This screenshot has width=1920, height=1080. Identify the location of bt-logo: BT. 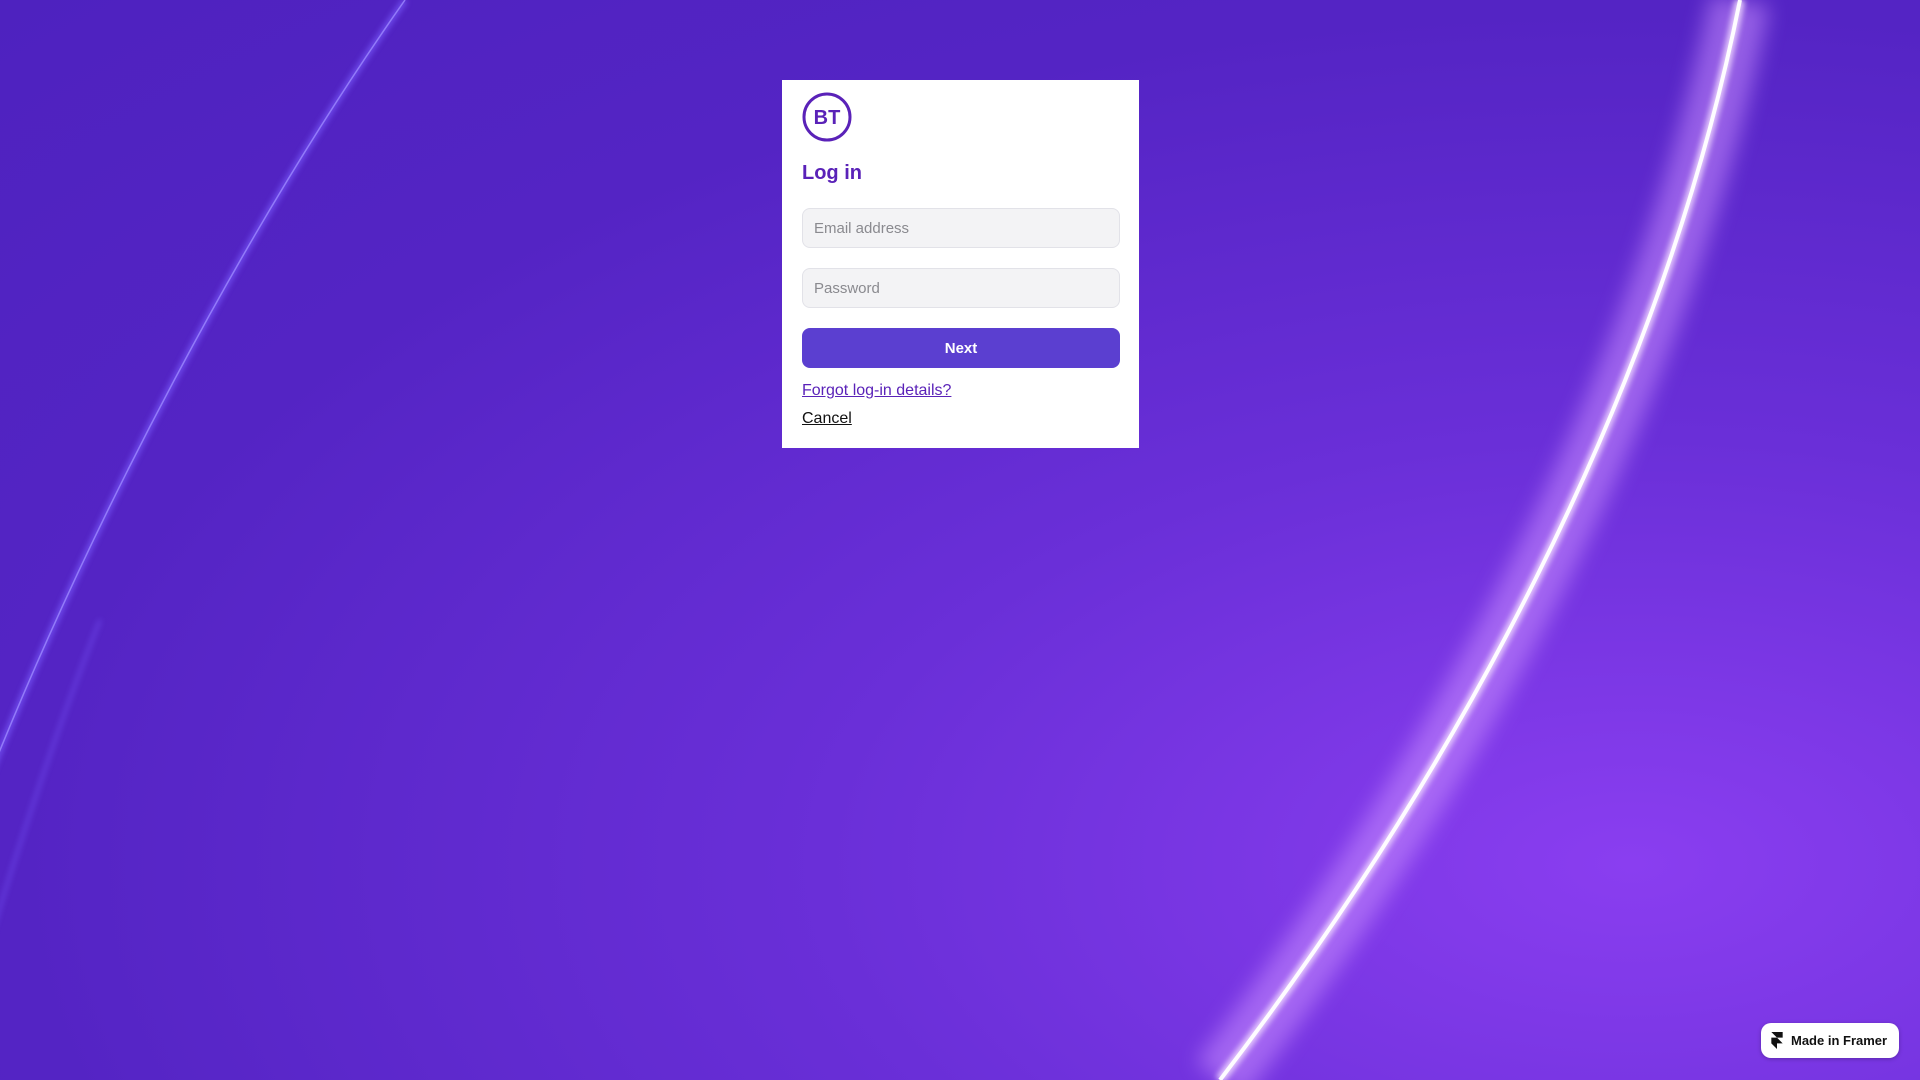
(827, 117).